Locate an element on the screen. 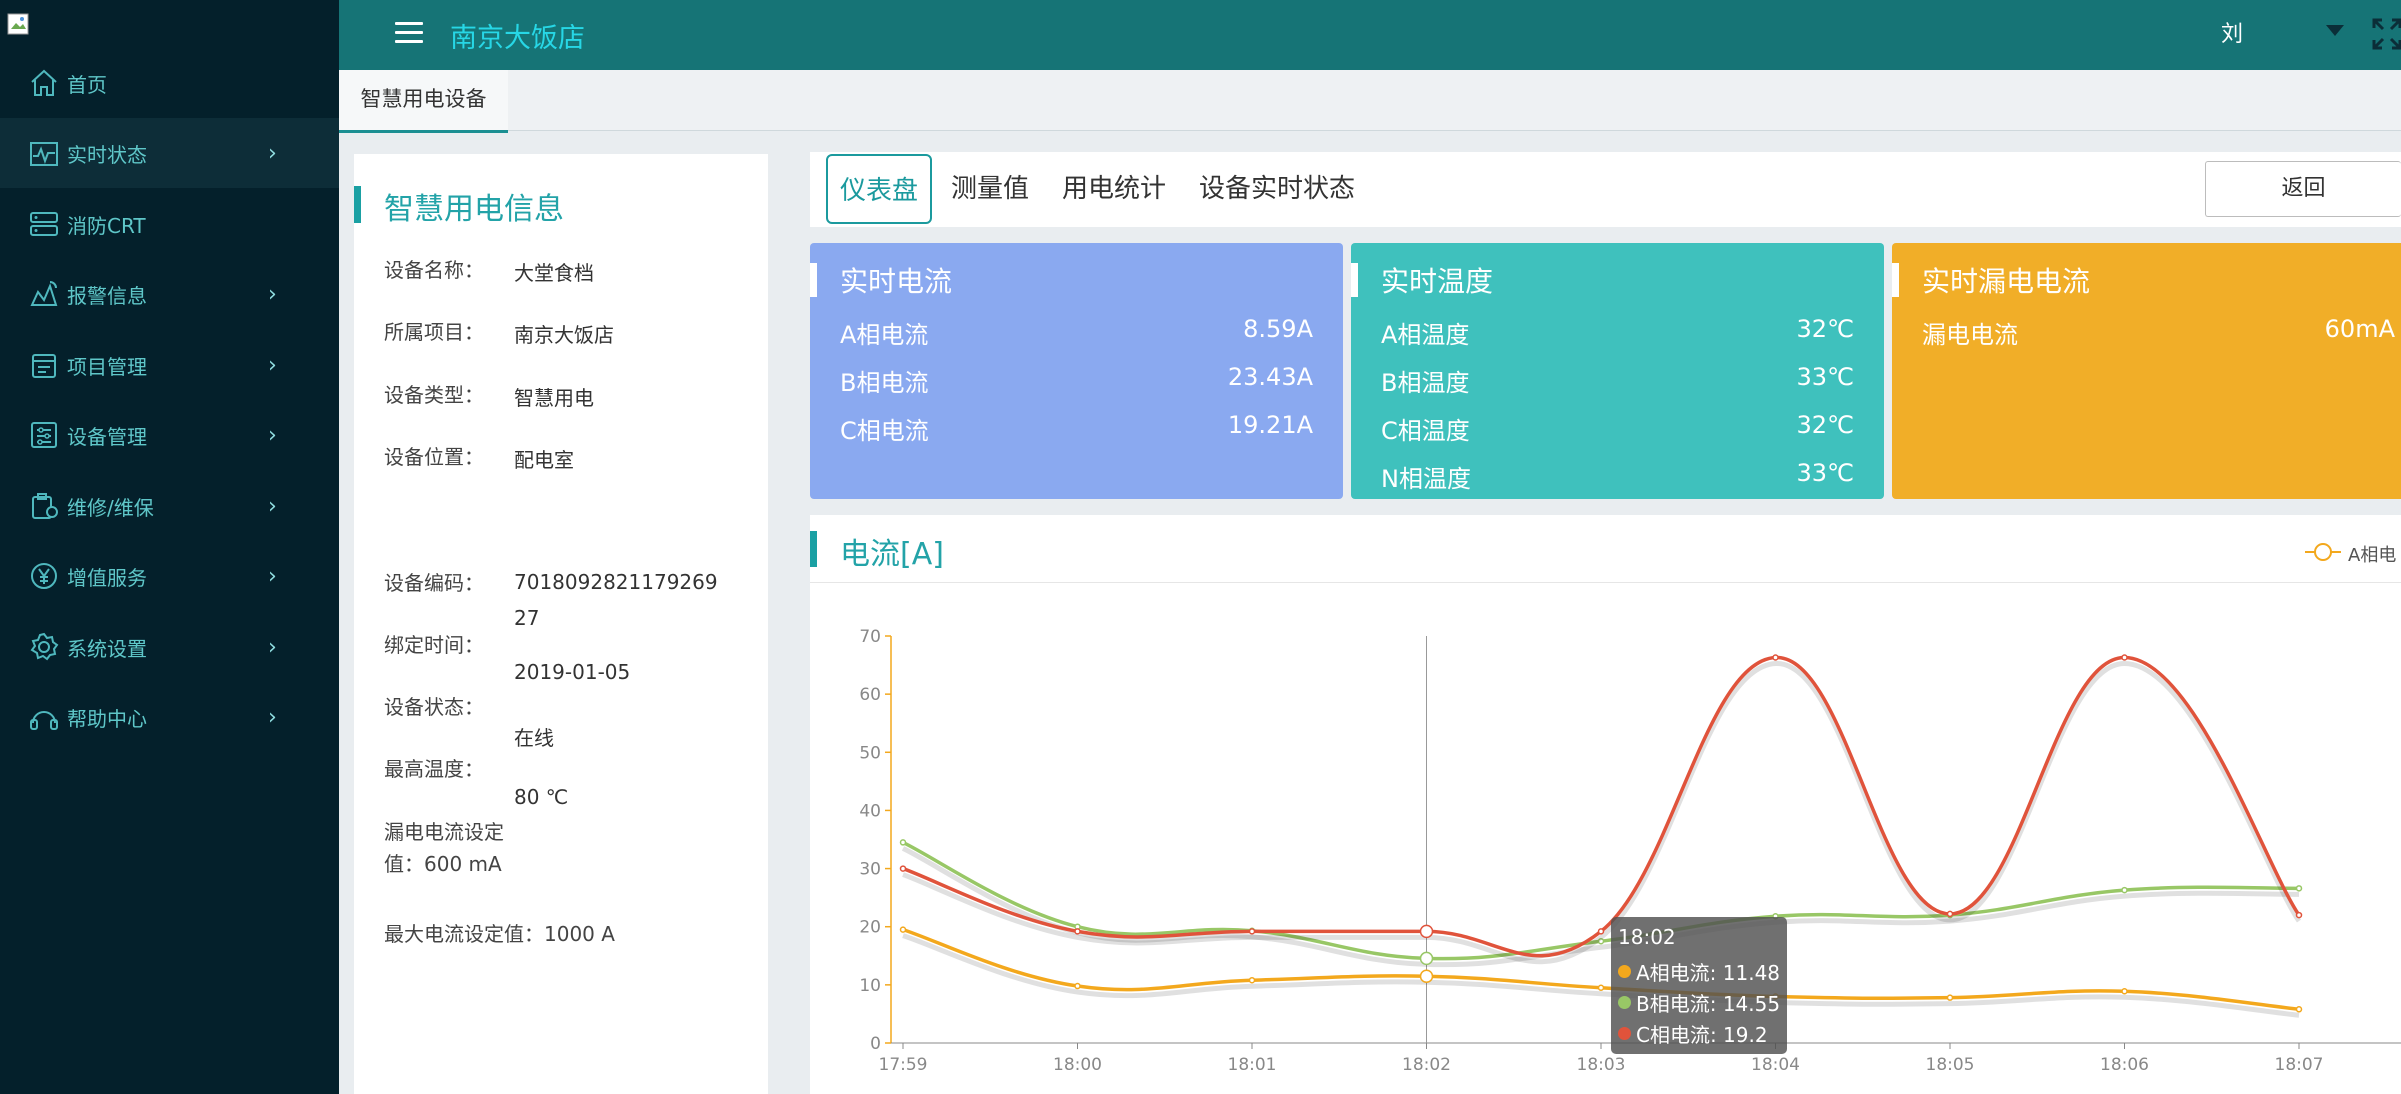  c-phase-current-label: C相电流 is located at coordinates (884, 431).